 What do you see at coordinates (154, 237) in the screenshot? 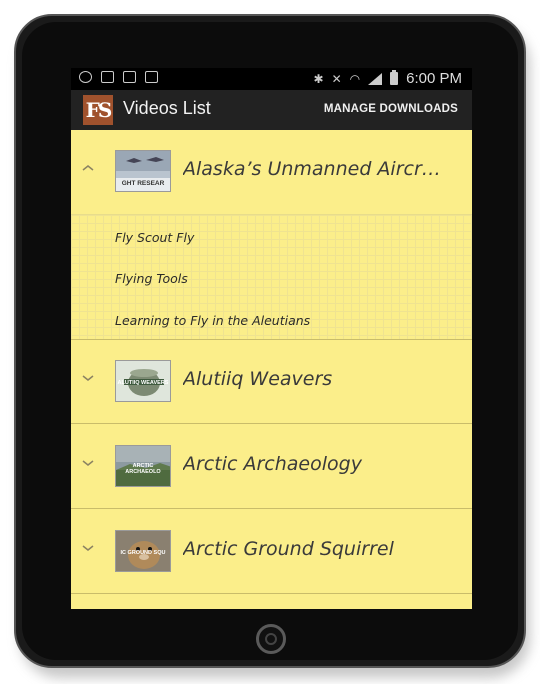
I see `video-item: Fly Scout Fly` at bounding box center [154, 237].